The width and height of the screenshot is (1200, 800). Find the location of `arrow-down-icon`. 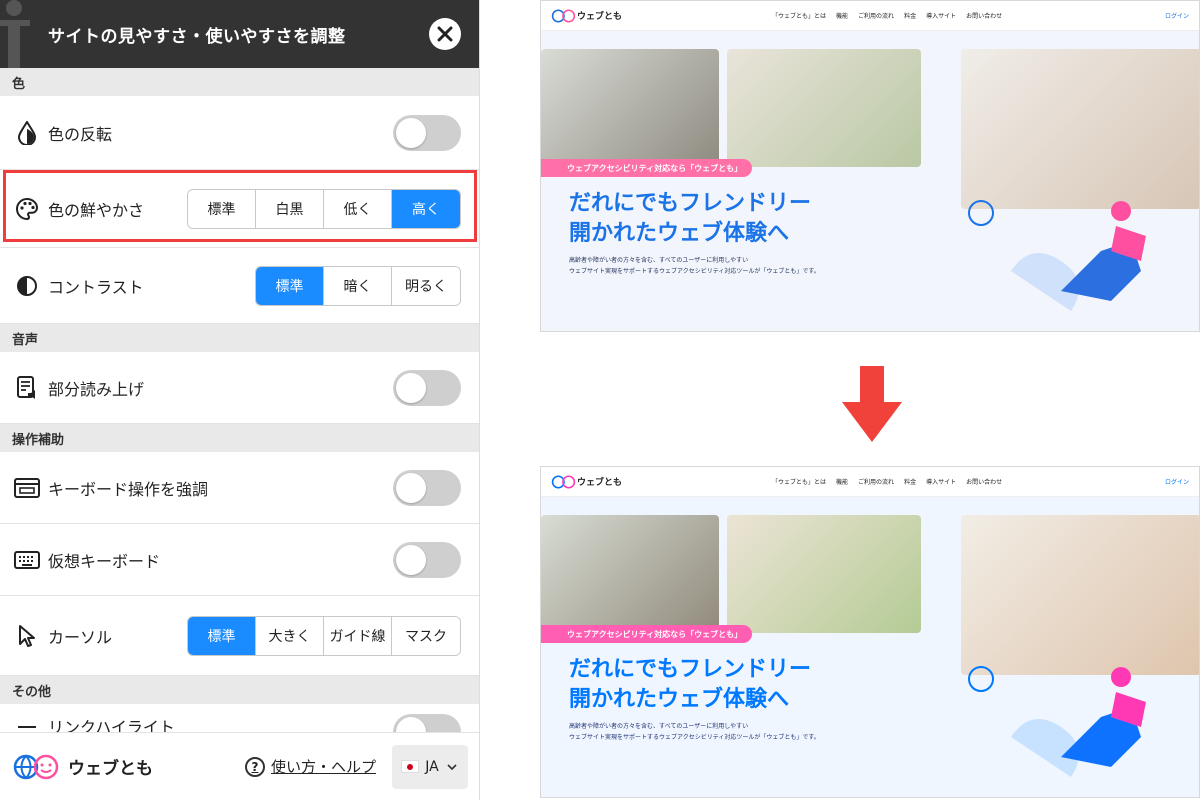

arrow-down-icon is located at coordinates (872, 404).